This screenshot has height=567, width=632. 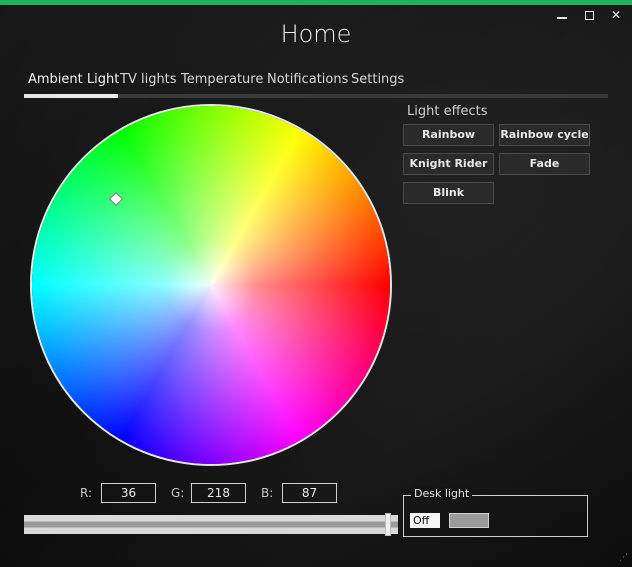 What do you see at coordinates (544, 164) in the screenshot?
I see `fade-button: Fade` at bounding box center [544, 164].